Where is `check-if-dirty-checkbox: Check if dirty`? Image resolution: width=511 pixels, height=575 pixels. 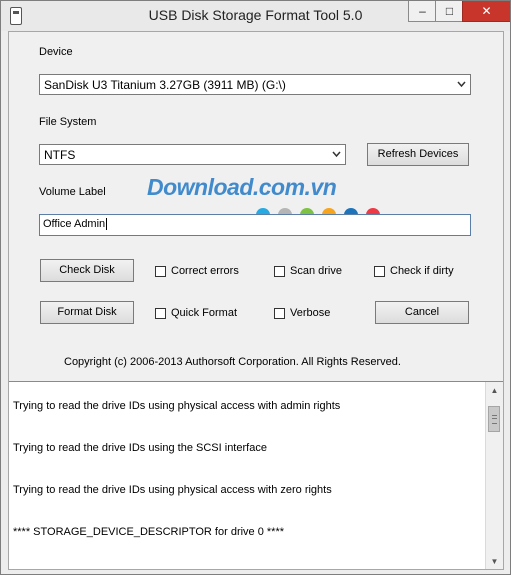
check-if-dirty-checkbox: Check if dirty is located at coordinates (414, 271).